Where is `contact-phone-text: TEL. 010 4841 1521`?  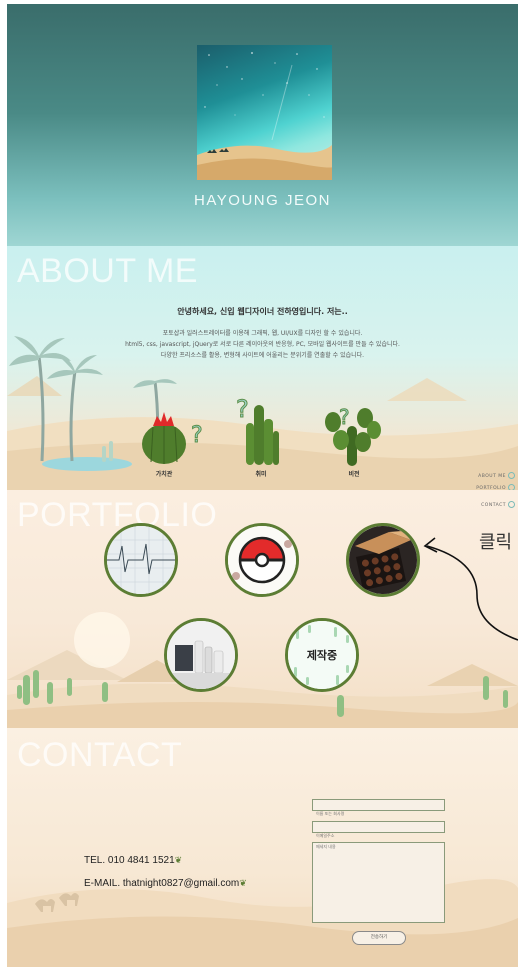 contact-phone-text: TEL. 010 4841 1521 is located at coordinates (129, 860).